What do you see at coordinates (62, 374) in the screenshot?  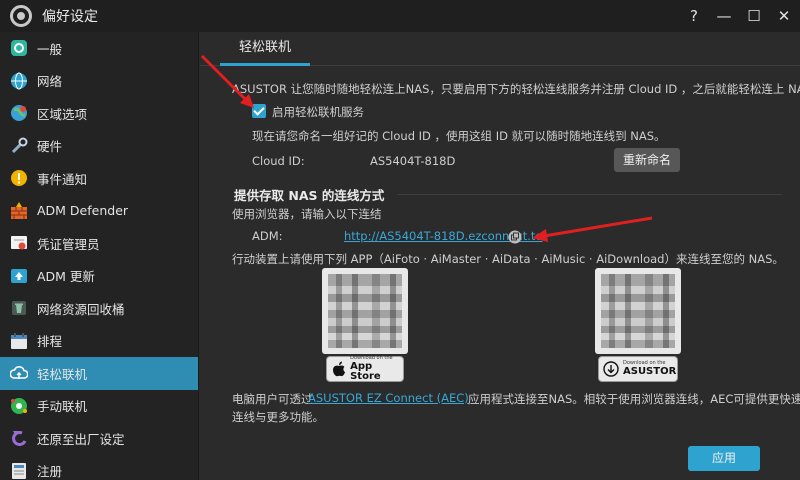 I see `sidebar-item-label: 轻松联机` at bounding box center [62, 374].